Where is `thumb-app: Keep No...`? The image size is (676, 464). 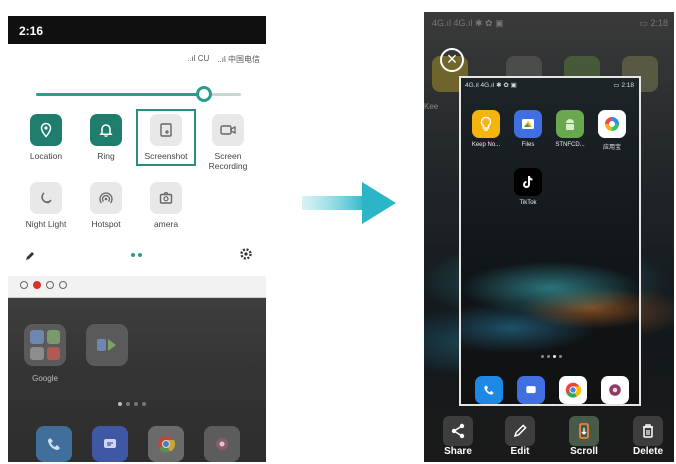 thumb-app: Keep No... is located at coordinates (486, 129).